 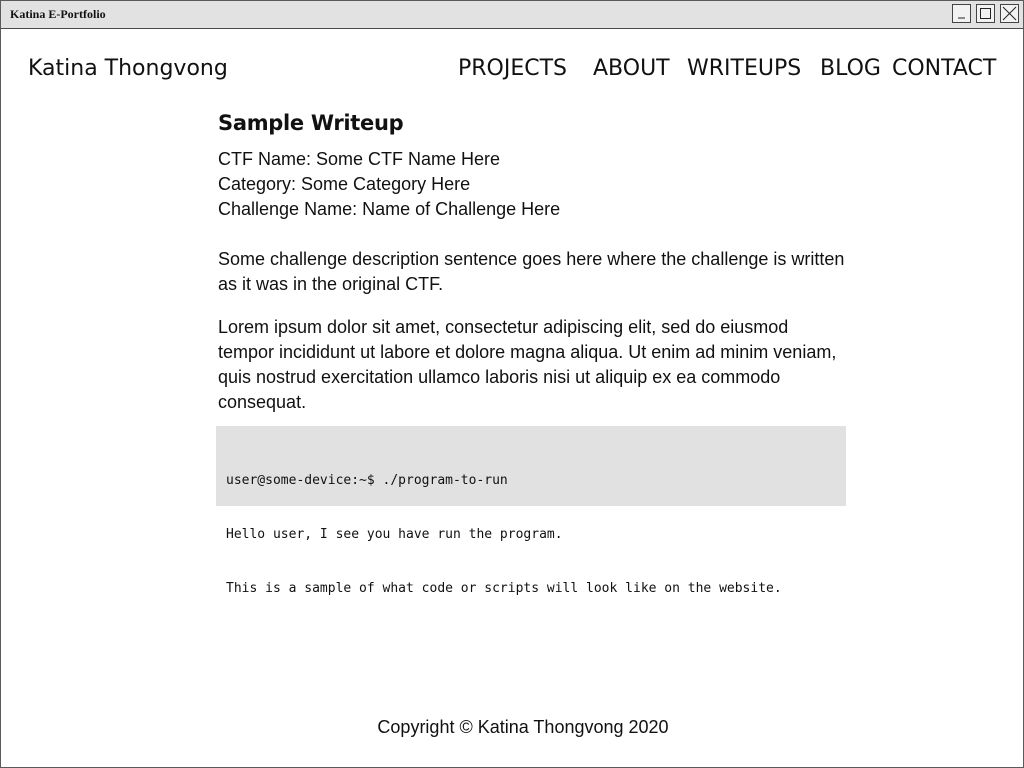 What do you see at coordinates (367, 480) in the screenshot?
I see `code-line: user@some-device:~$ ./program-to-run` at bounding box center [367, 480].